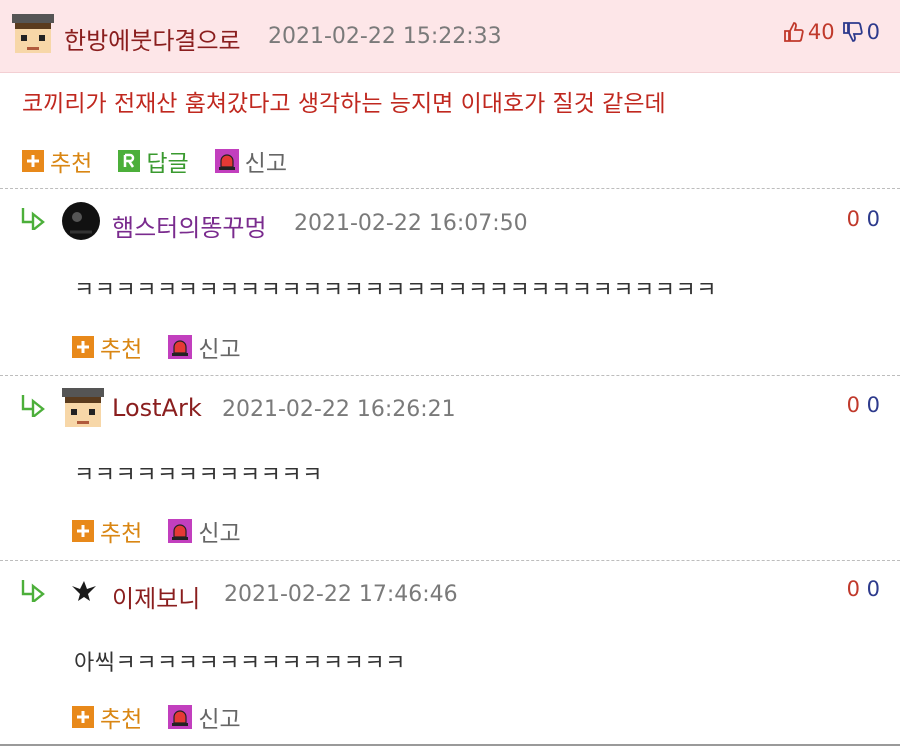 Image resolution: width=900 pixels, height=747 pixels. I want to click on comment-author: 햄스터의똥꾸멍, so click(189, 225).